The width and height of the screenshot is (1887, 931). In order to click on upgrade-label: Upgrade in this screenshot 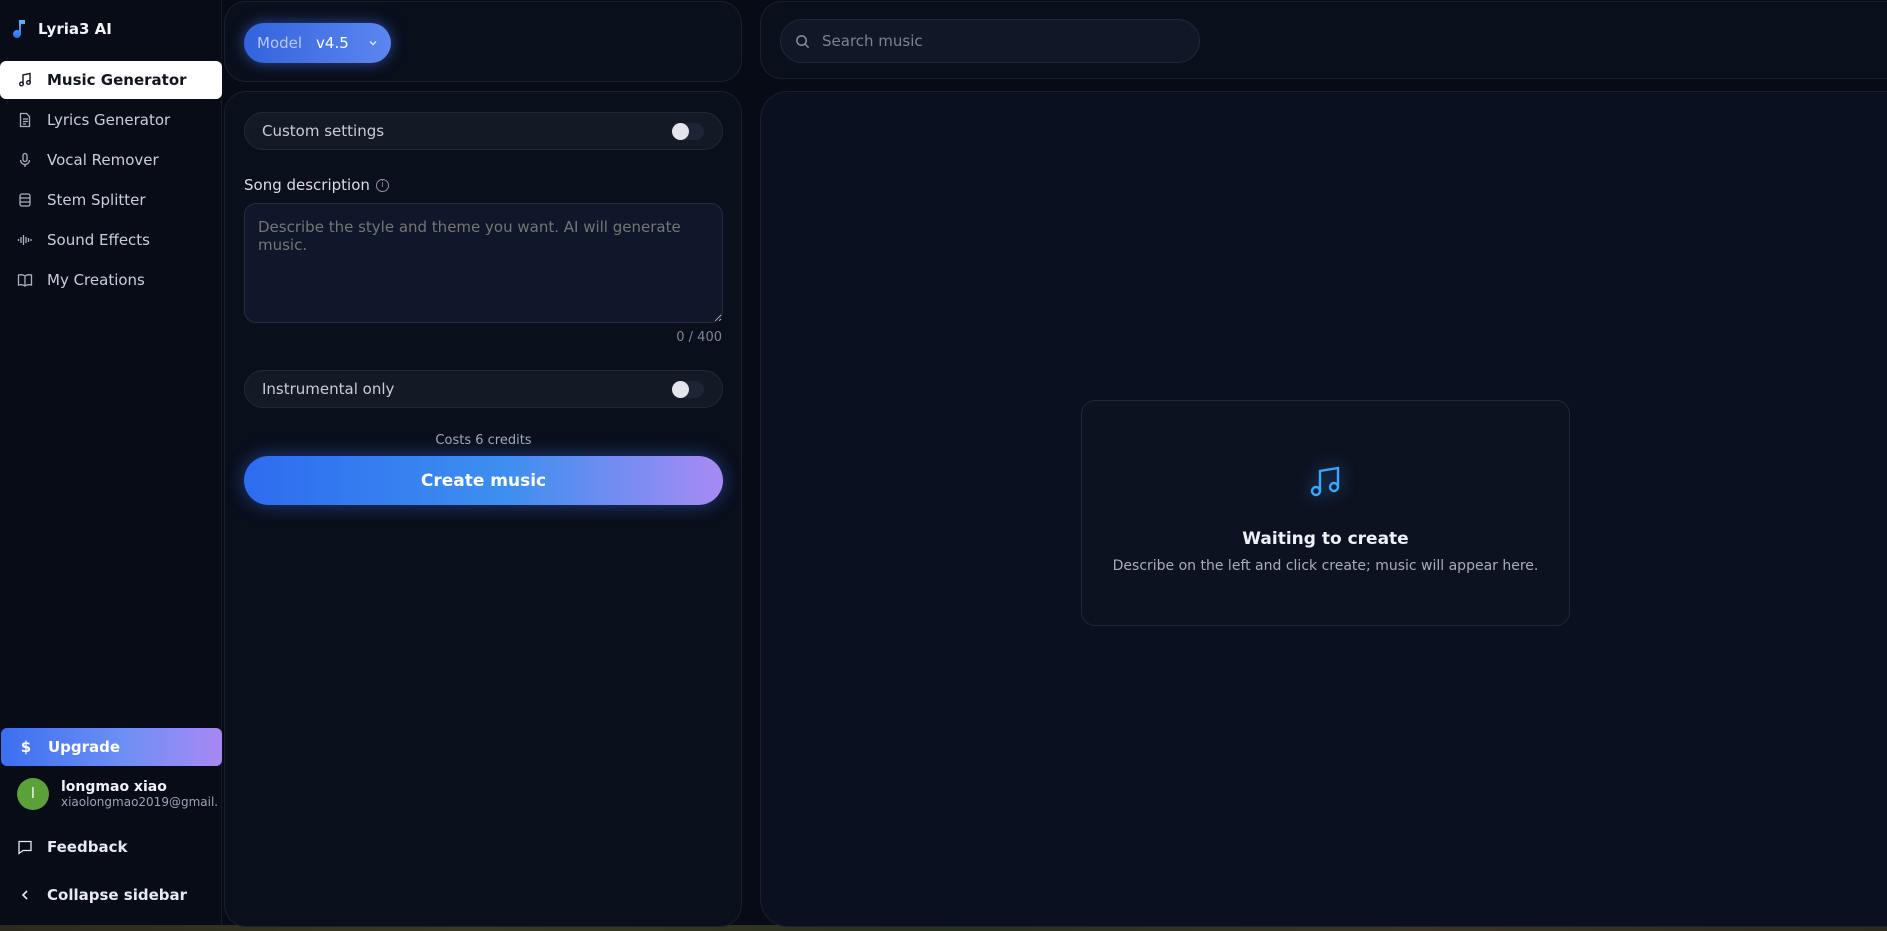, I will do `click(84, 747)`.